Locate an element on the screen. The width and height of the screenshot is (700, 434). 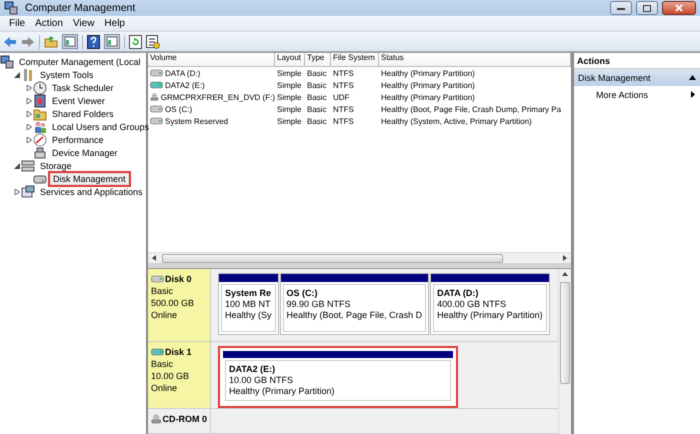
partition-name: System Re is located at coordinates (248, 293).